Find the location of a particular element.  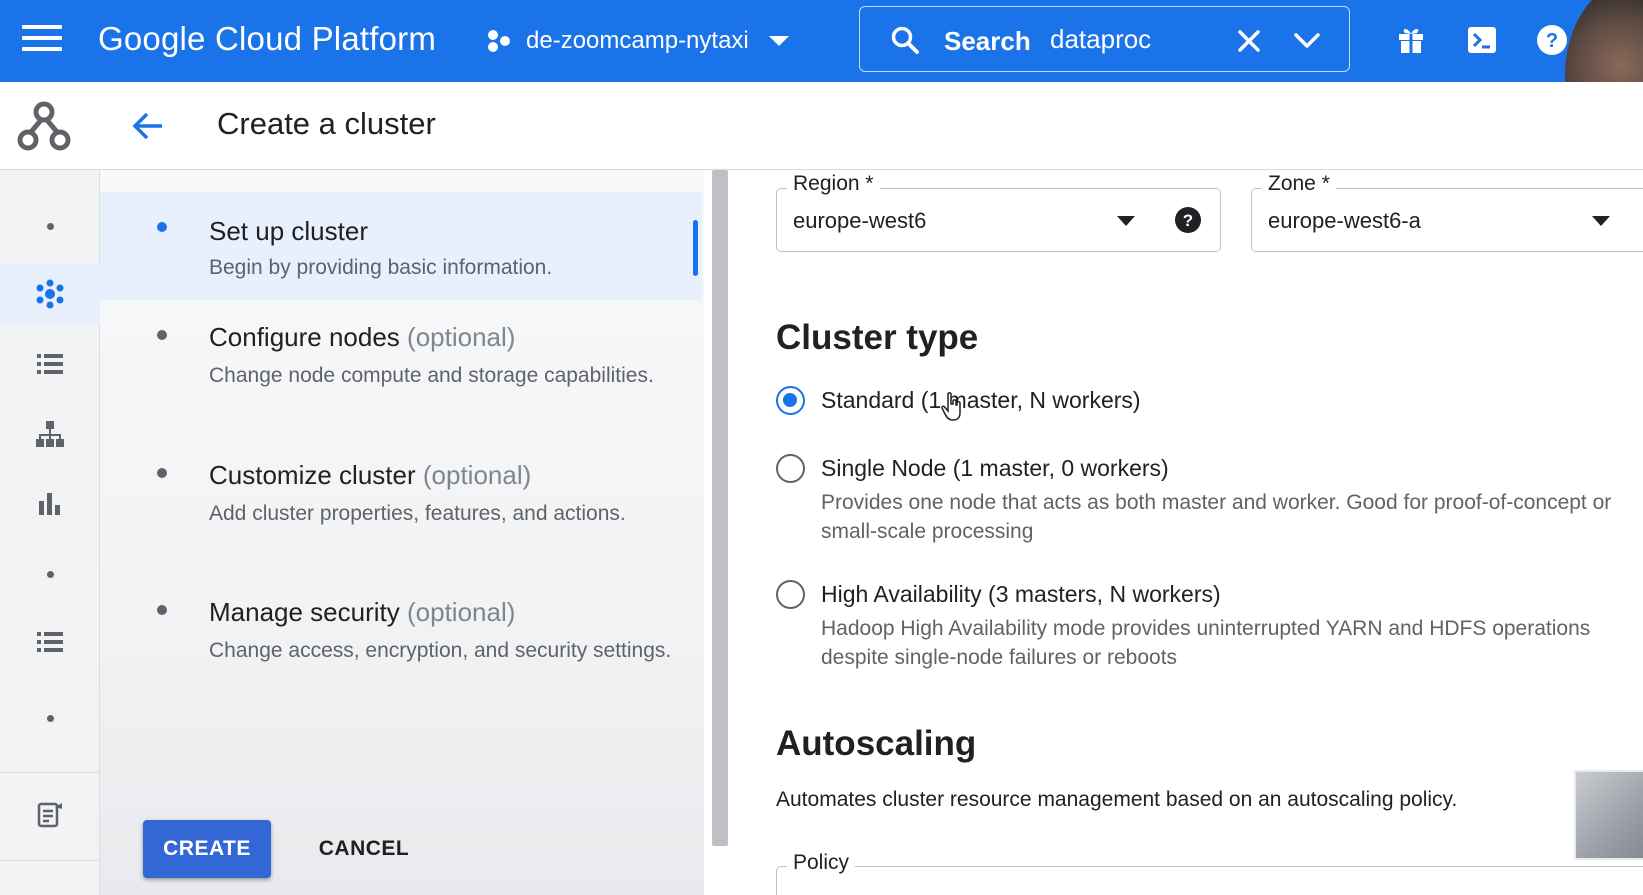

search-icon is located at coordinates (905, 40).